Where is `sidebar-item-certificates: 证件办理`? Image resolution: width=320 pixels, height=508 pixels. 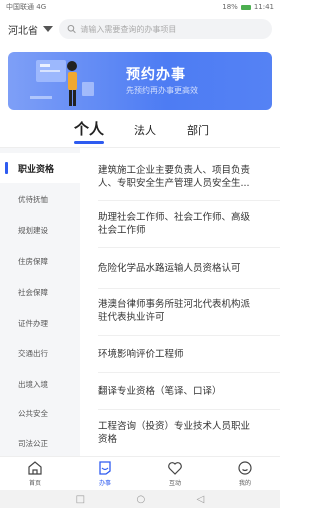 sidebar-item-certificates: 证件办理 is located at coordinates (40, 323).